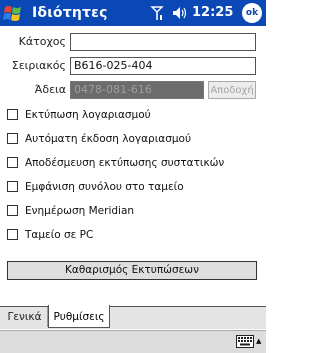 This screenshot has width=320, height=353. What do you see at coordinates (38, 65) in the screenshot?
I see `serial-label: Σειριακός` at bounding box center [38, 65].